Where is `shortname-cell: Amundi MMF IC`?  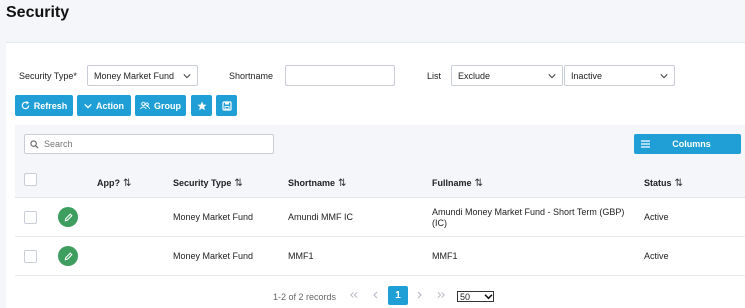
shortname-cell: Amundi MMF IC is located at coordinates (321, 217).